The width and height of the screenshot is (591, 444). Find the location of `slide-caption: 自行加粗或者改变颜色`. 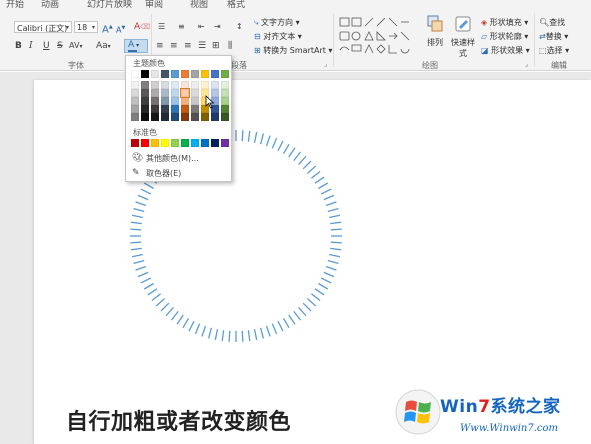

slide-caption: 自行加粗或者改变颜色 is located at coordinates (178, 420).